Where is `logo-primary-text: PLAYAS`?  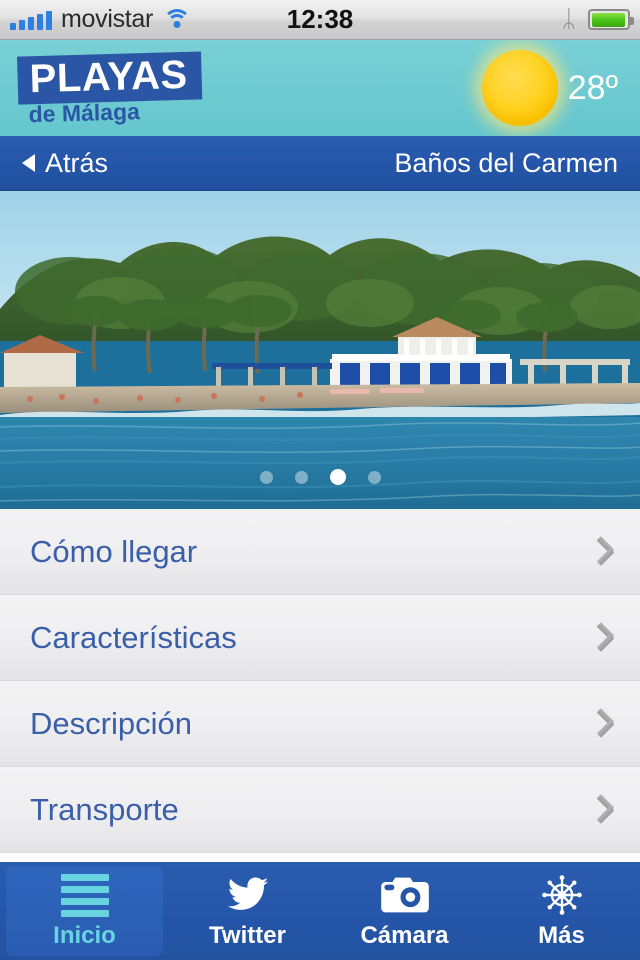
logo-primary-text: PLAYAS is located at coordinates (110, 78).